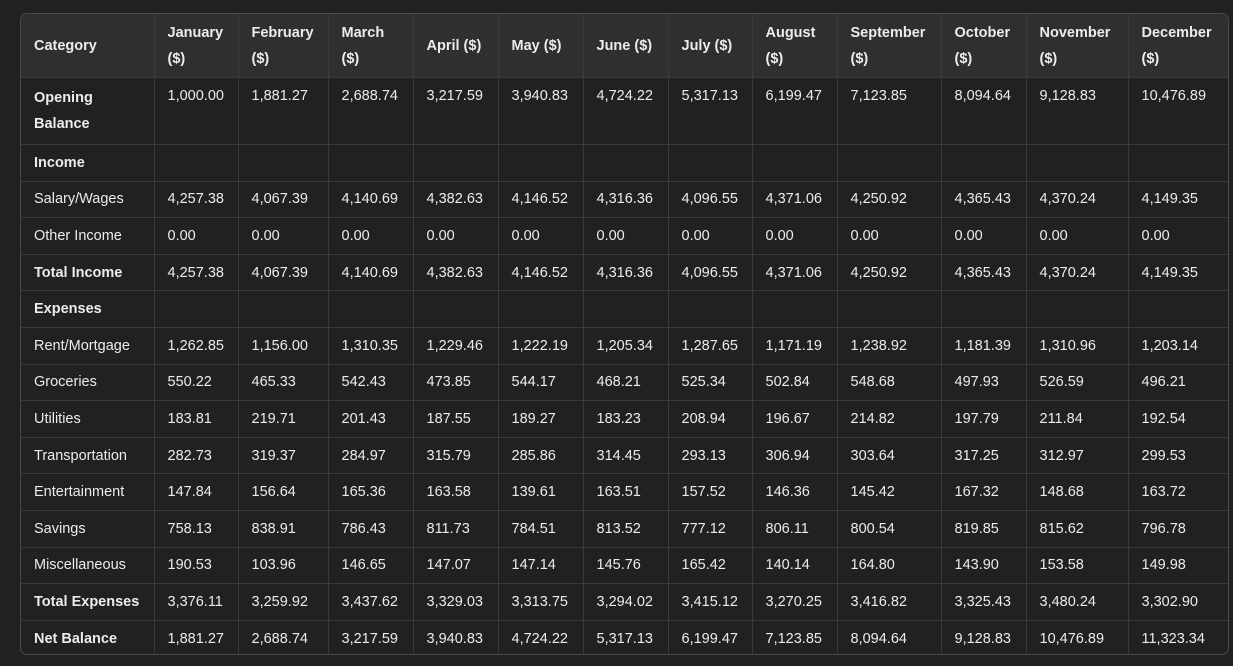 The height and width of the screenshot is (666, 1233). What do you see at coordinates (370, 565) in the screenshot?
I see `table-cell: 146.65` at bounding box center [370, 565].